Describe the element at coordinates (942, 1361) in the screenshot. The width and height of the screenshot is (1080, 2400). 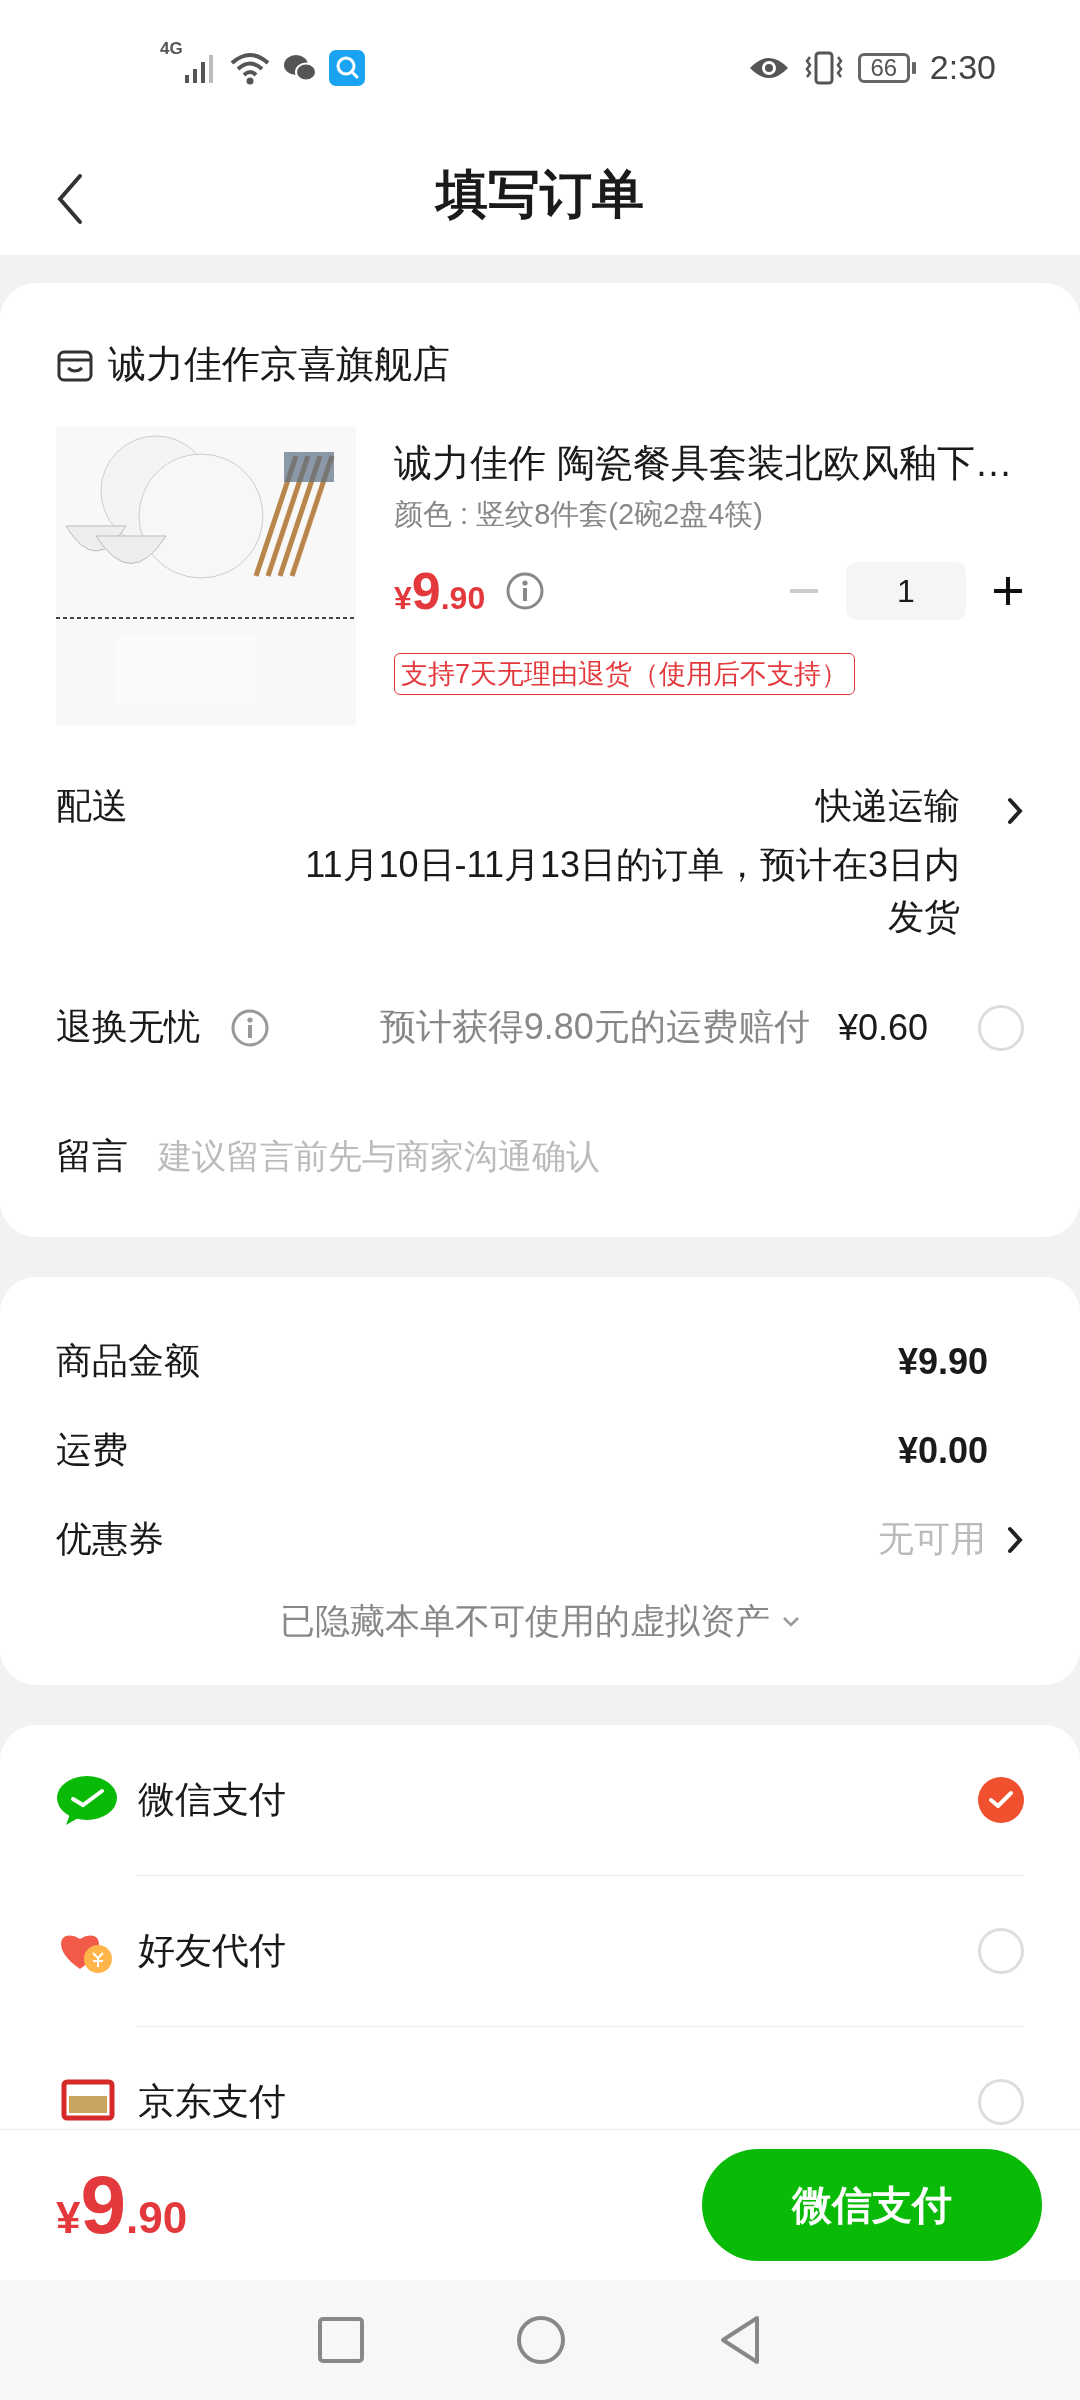
I see `summary-value: ¥9.90` at that location.